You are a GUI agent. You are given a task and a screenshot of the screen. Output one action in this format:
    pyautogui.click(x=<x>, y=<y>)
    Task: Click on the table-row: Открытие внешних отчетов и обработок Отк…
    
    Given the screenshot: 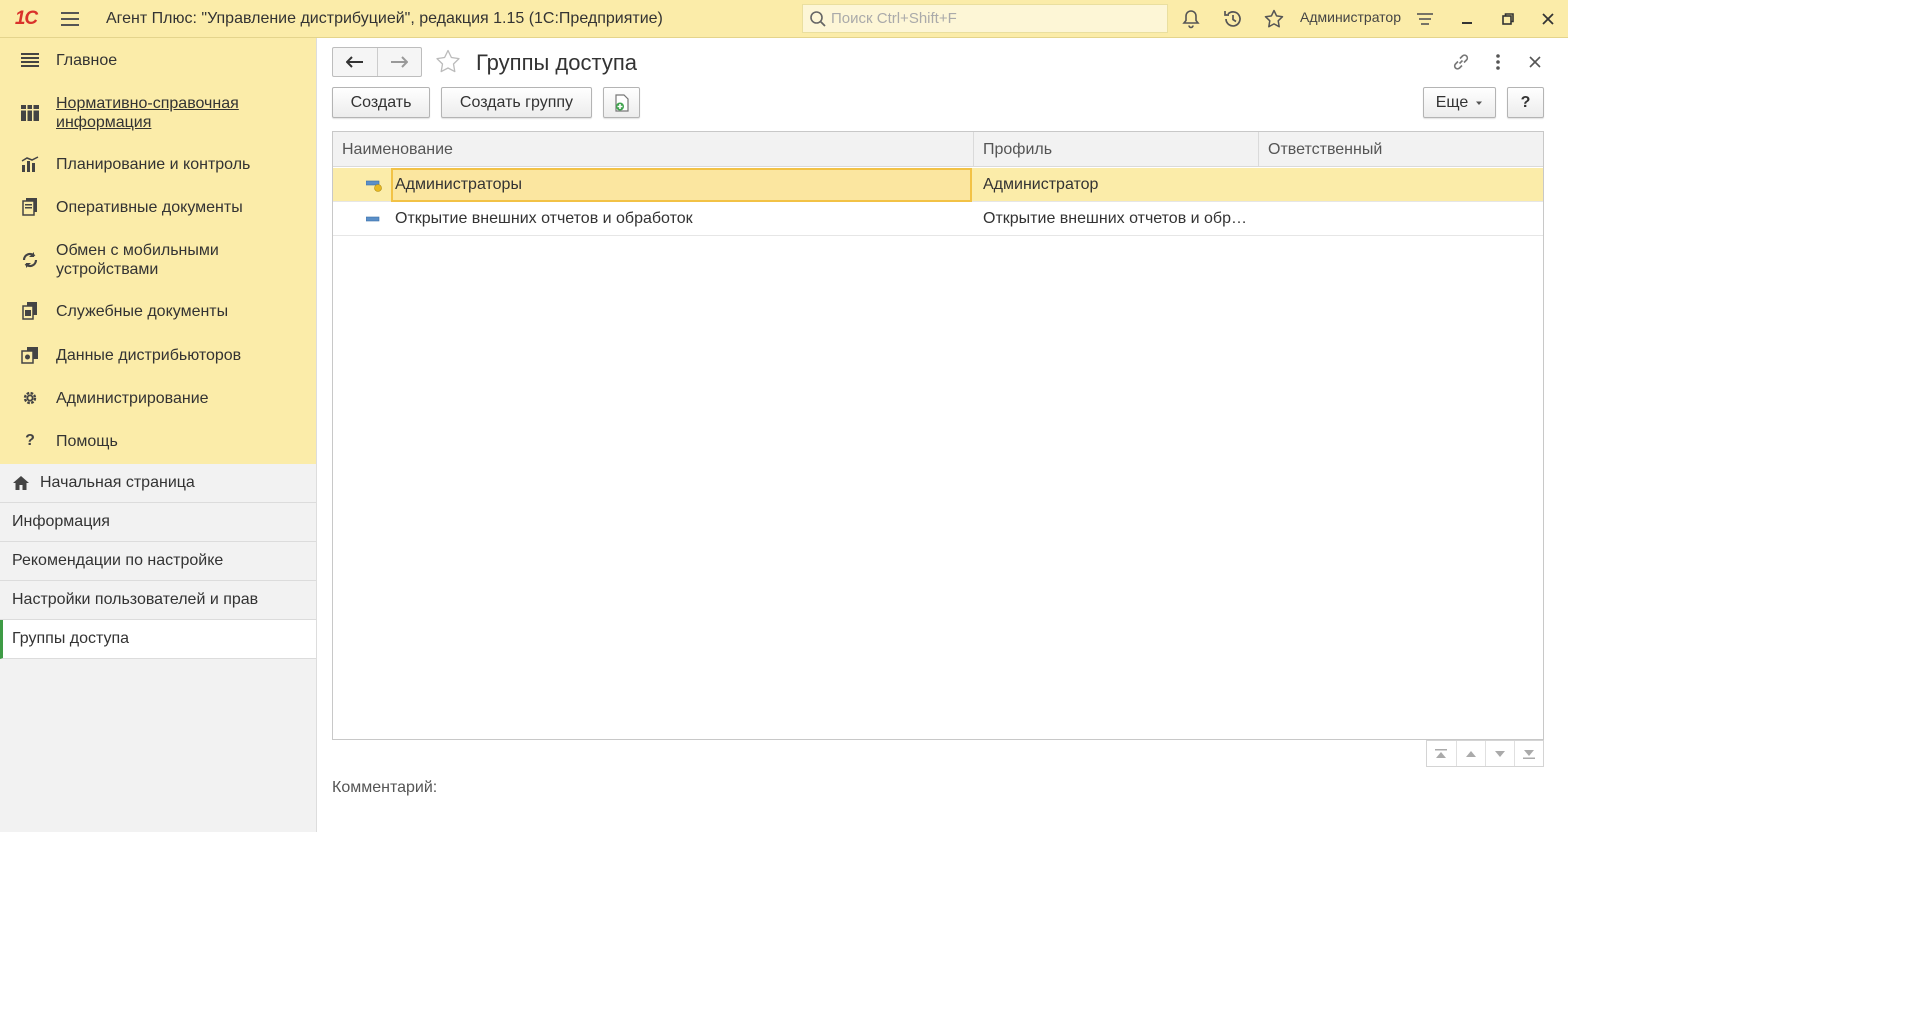 What is the action you would take?
    pyautogui.click(x=938, y=219)
    